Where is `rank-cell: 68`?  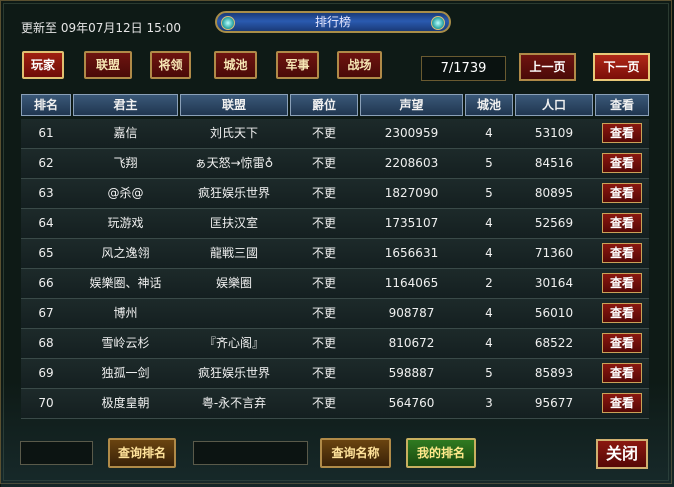
rank-cell: 68 is located at coordinates (46, 343).